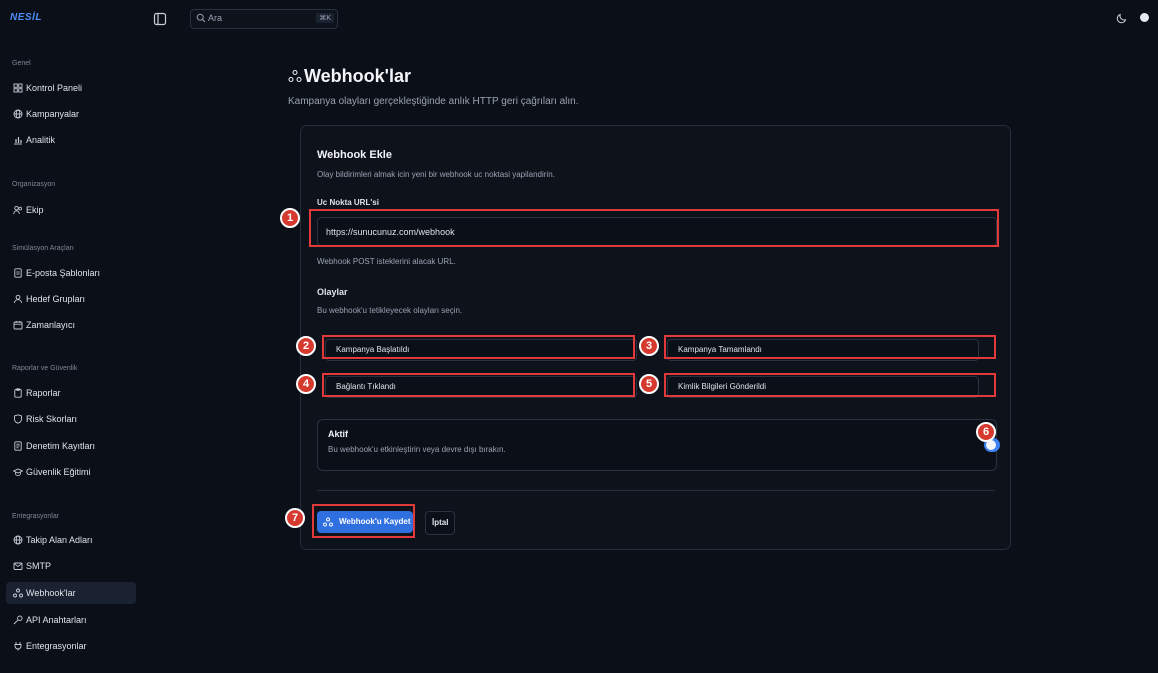 This screenshot has width=1158, height=673. I want to click on sidebar-item-guvenlik-egitimi: Güvenlik Eğitimi, so click(71, 472).